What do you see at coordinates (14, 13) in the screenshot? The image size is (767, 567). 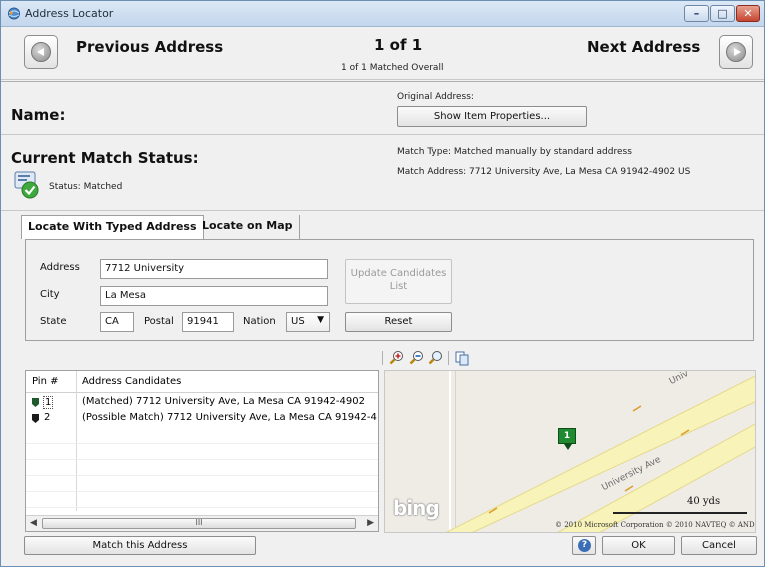 I see `globe-app-icon` at bounding box center [14, 13].